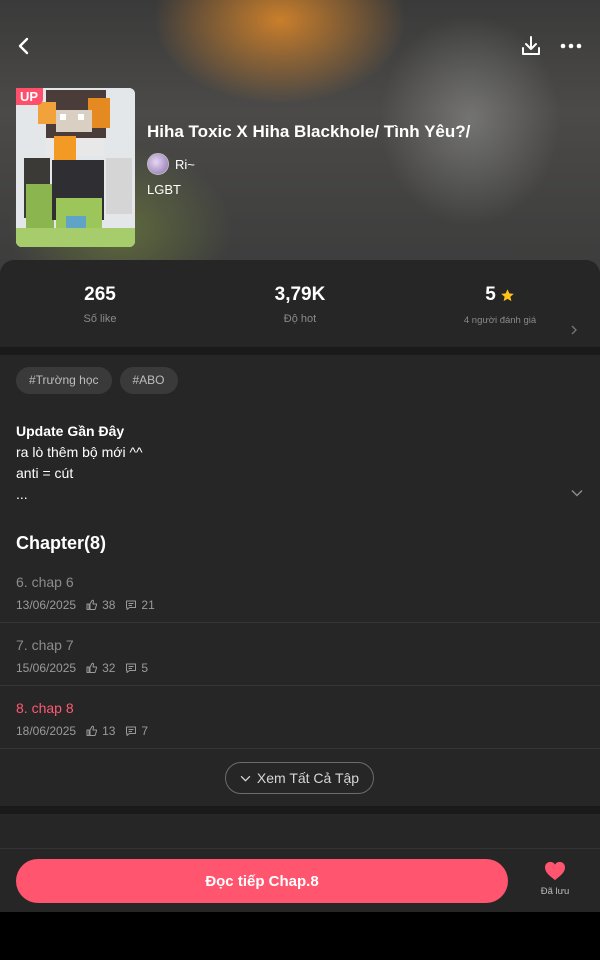 This screenshot has width=600, height=960. I want to click on chapter-likes: 38, so click(109, 605).